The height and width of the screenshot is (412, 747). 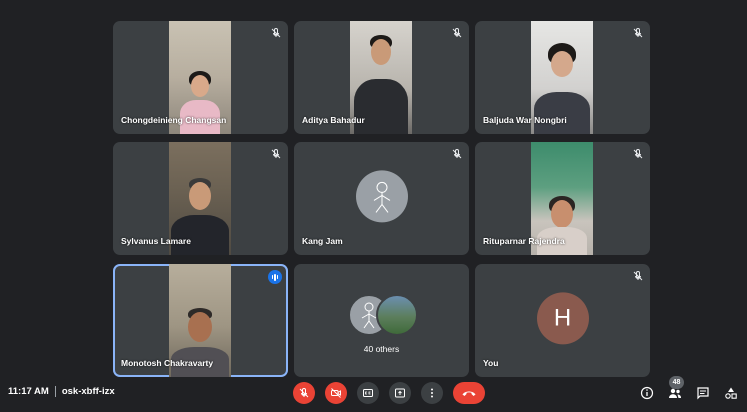 I want to click on camera-toggle-button, so click(x=336, y=393).